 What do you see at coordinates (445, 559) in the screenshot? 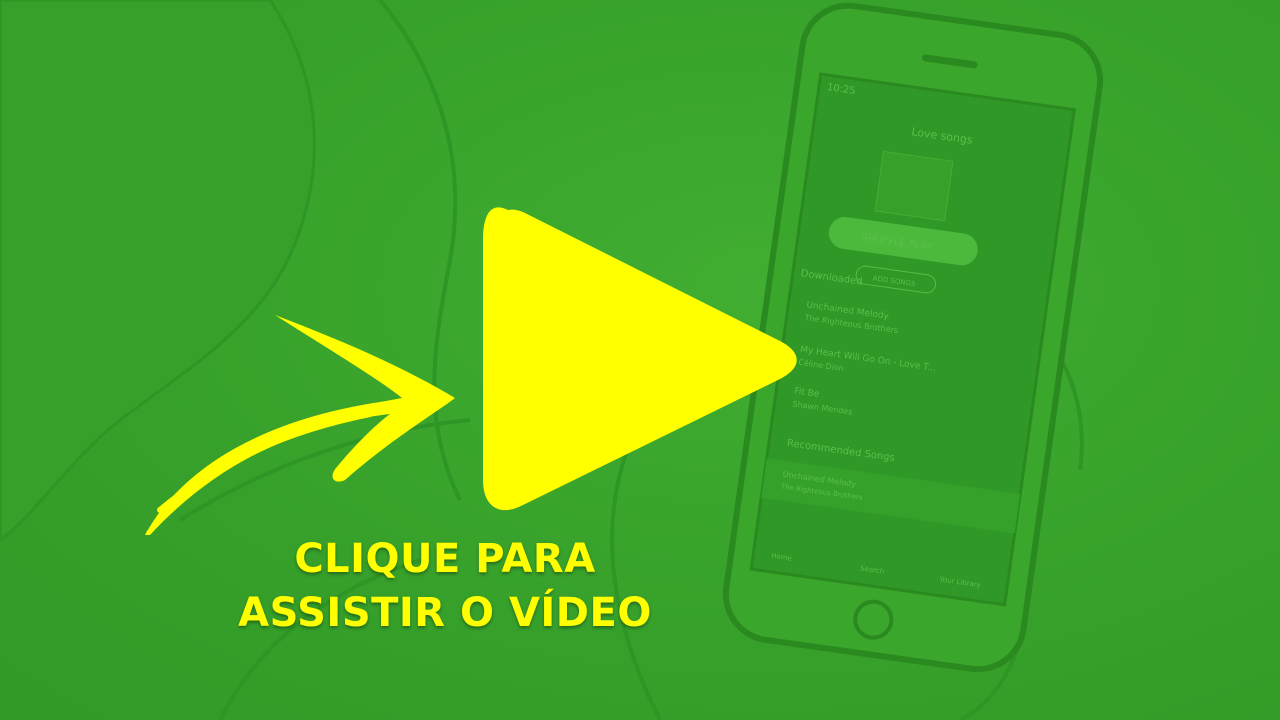
I see `cta-line-1: CLIQUE PARA` at bounding box center [445, 559].